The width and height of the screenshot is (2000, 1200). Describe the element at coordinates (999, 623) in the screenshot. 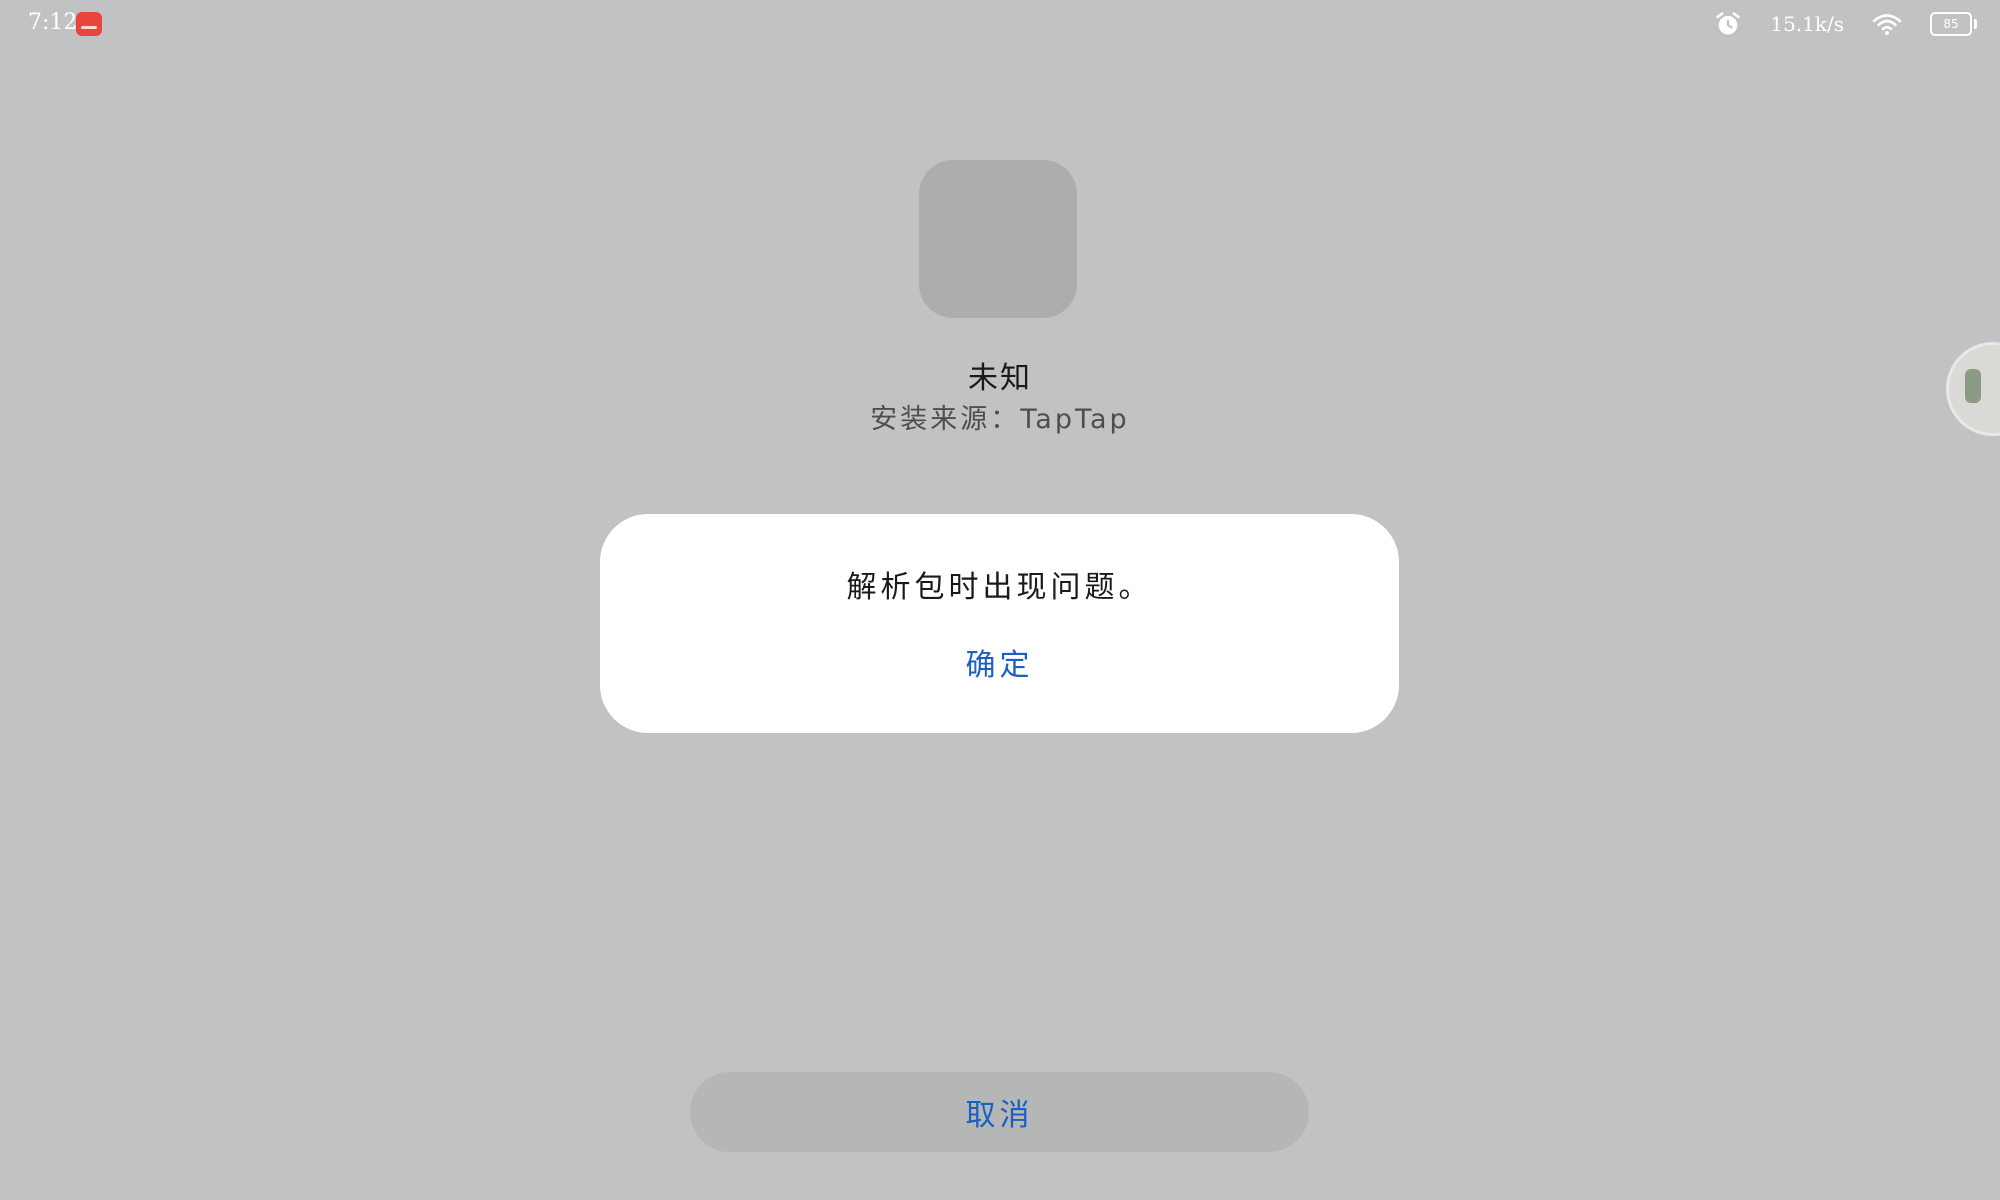

I see `error-dialog: 解析包时出现问题。 确定` at that location.